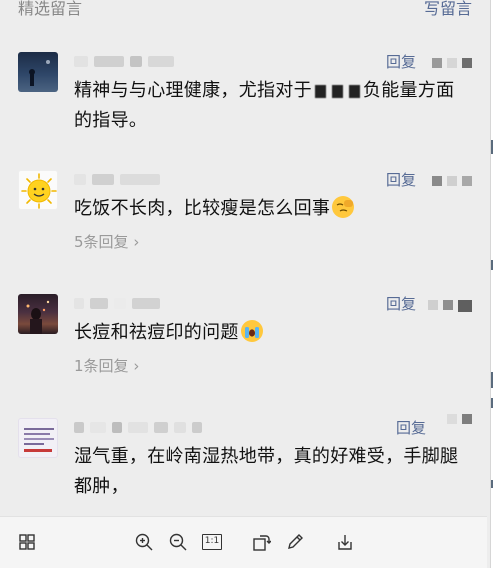 Image resolution: width=493 pixels, height=568 pixels. I want to click on comment-body: 回复 长痘和祛痘印的问题 1条回复 ›, so click(273, 335).